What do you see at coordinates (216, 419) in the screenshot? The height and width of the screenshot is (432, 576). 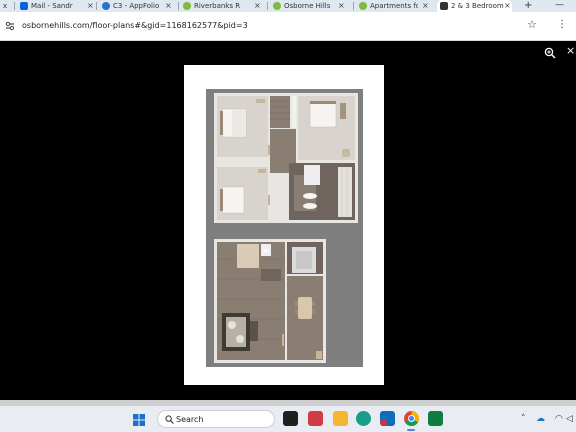 I see `taskbar-search-box: Search` at bounding box center [216, 419].